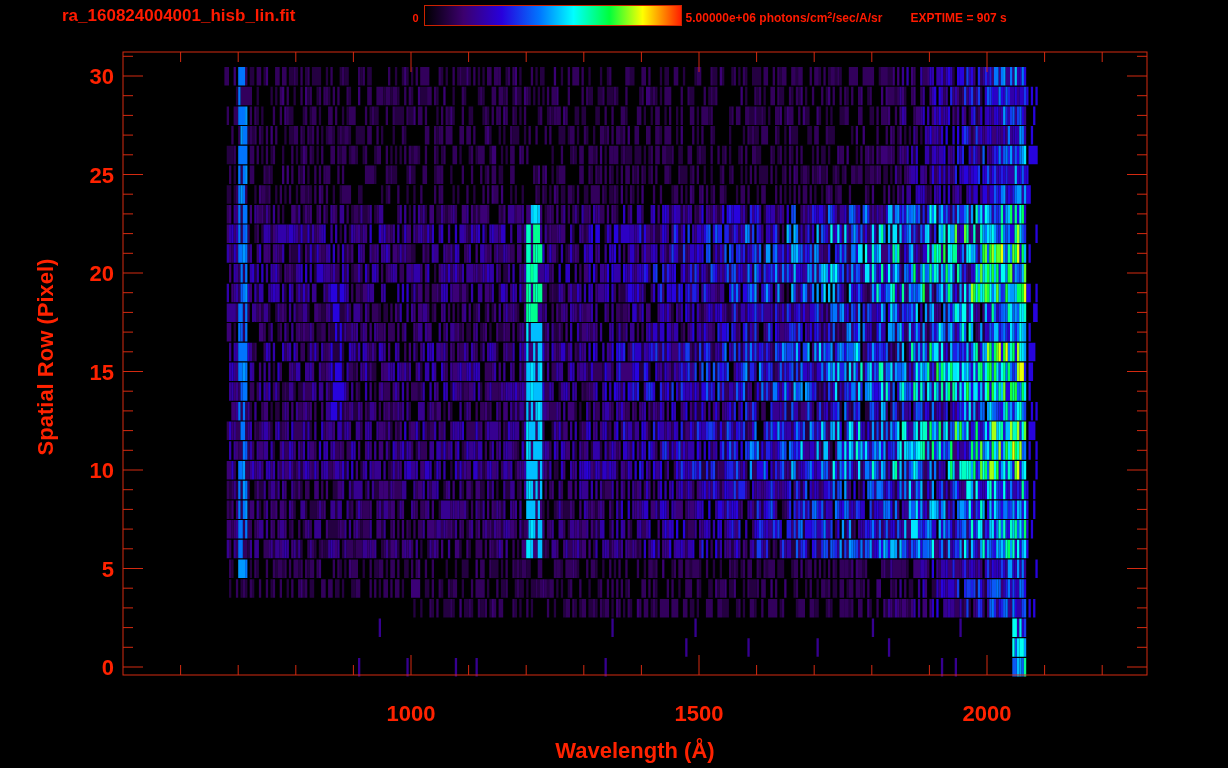 The image size is (1228, 768). I want to click on y-tick-label: 25, so click(101, 175).